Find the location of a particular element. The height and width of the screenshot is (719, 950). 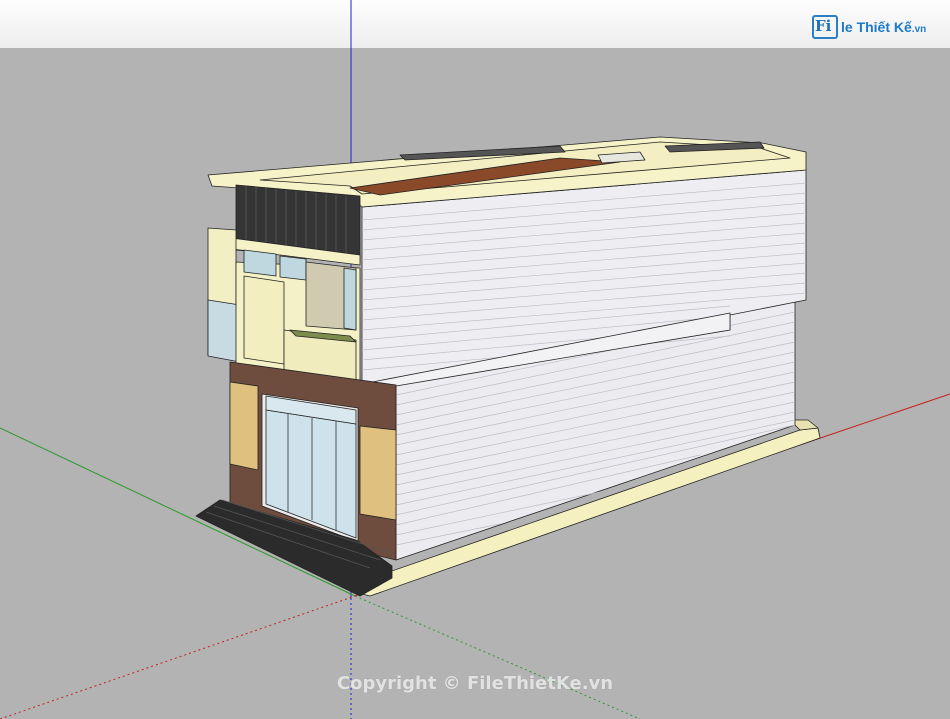

site-logo: Fi le Thiết Kế.vn is located at coordinates (869, 27).